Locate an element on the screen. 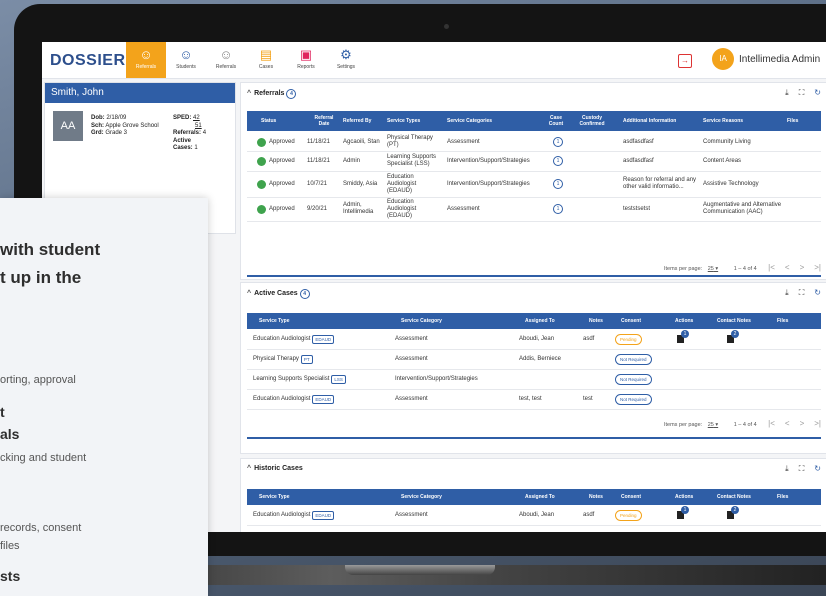 The width and height of the screenshot is (826, 596). app-logo: DOSSIER is located at coordinates (88, 61).